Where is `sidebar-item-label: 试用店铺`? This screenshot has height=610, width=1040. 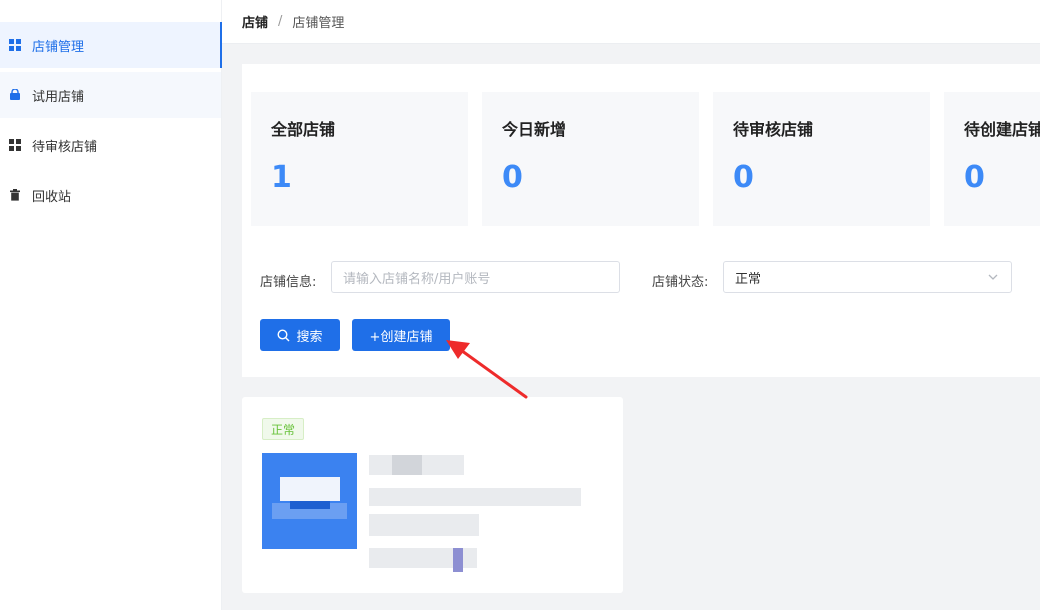 sidebar-item-label: 试用店铺 is located at coordinates (58, 97).